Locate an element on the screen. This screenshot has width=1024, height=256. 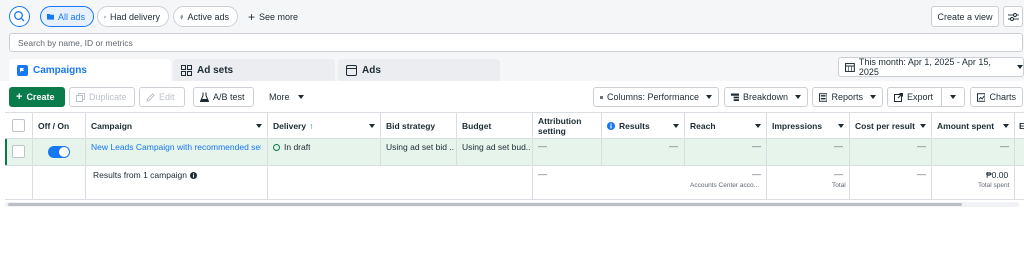
row-status-bar is located at coordinates (6, 152).